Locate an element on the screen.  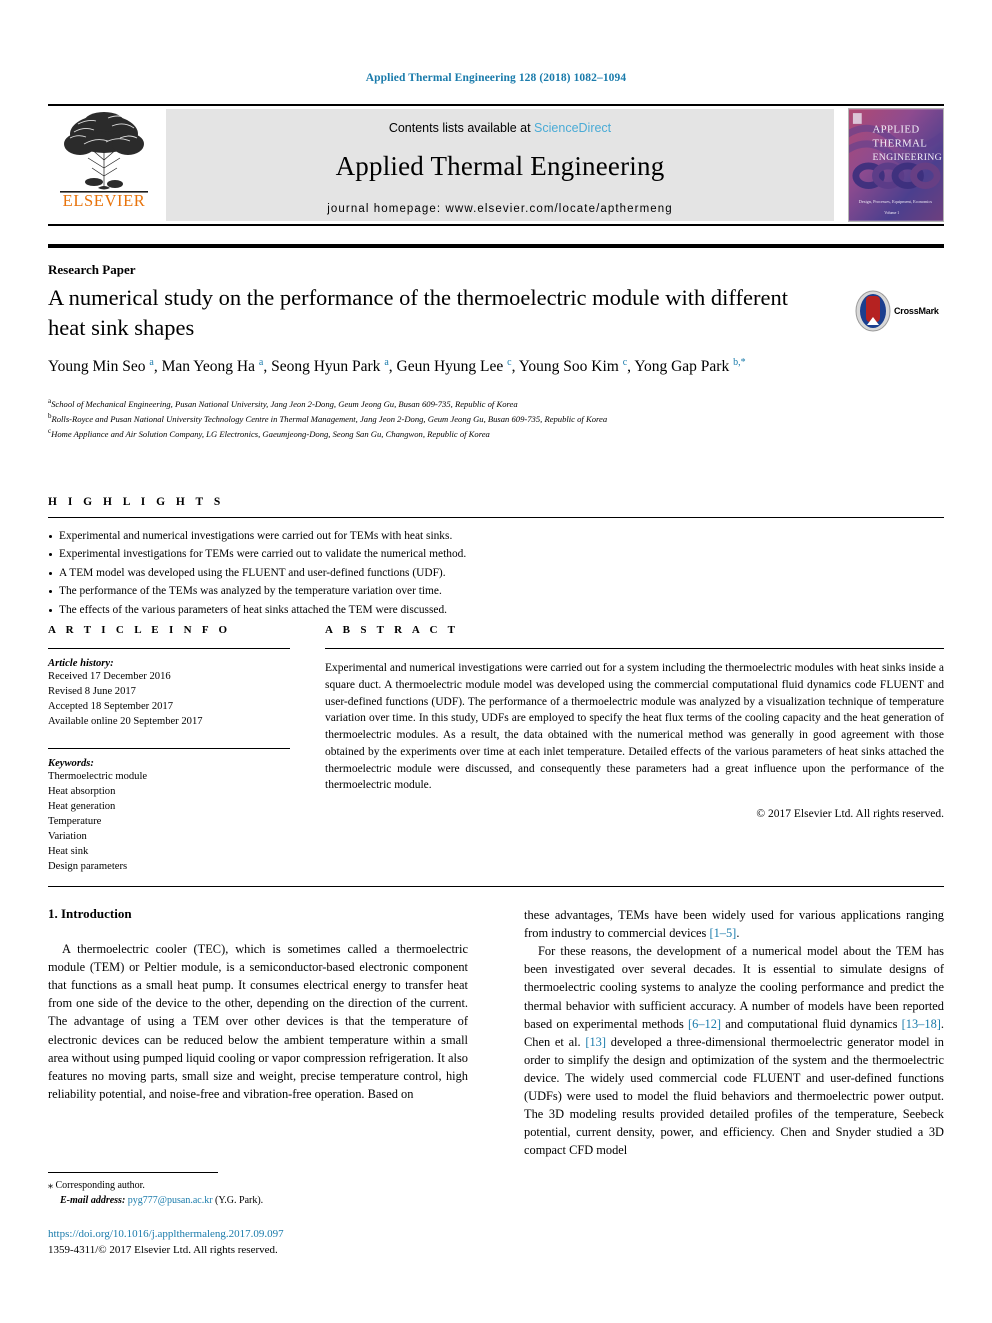
footnote-divider is located at coordinates (133, 1172).